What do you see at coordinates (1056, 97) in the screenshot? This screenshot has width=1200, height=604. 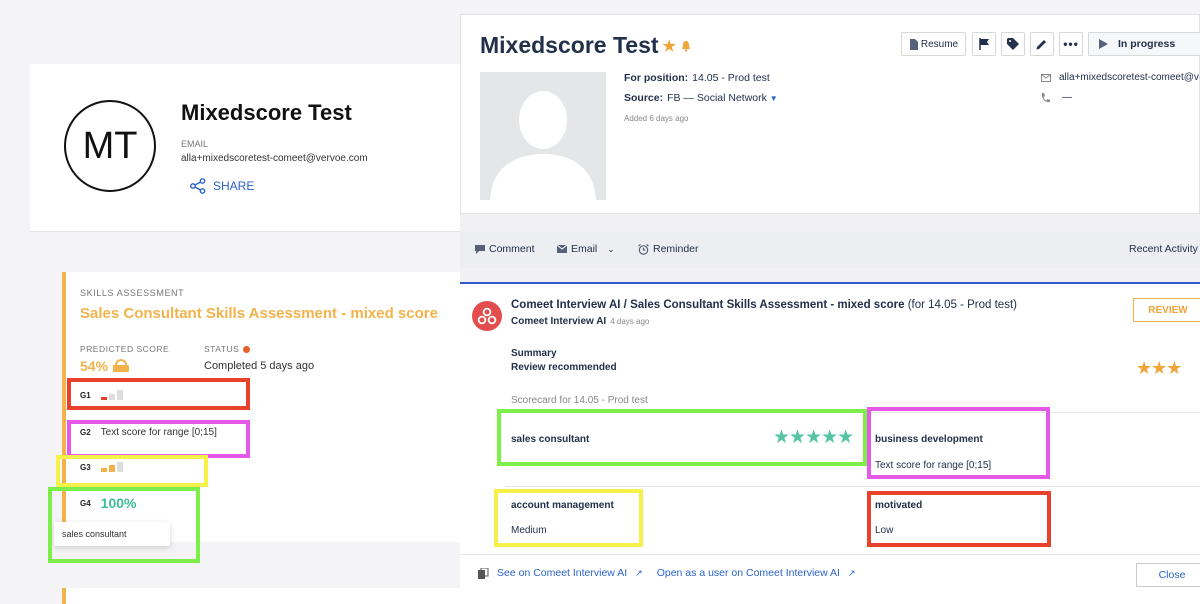 I see `contact-phone: —` at bounding box center [1056, 97].